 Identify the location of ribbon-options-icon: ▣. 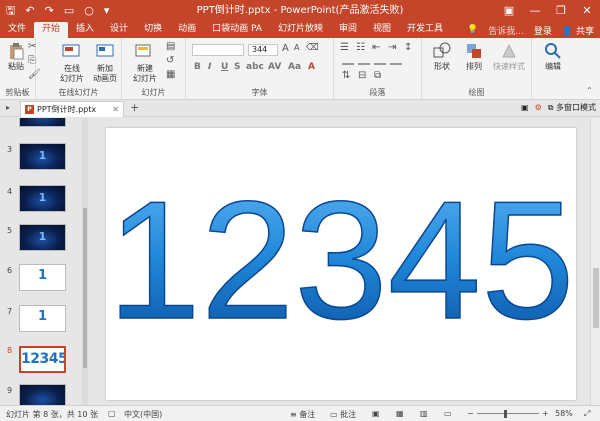
(509, 11).